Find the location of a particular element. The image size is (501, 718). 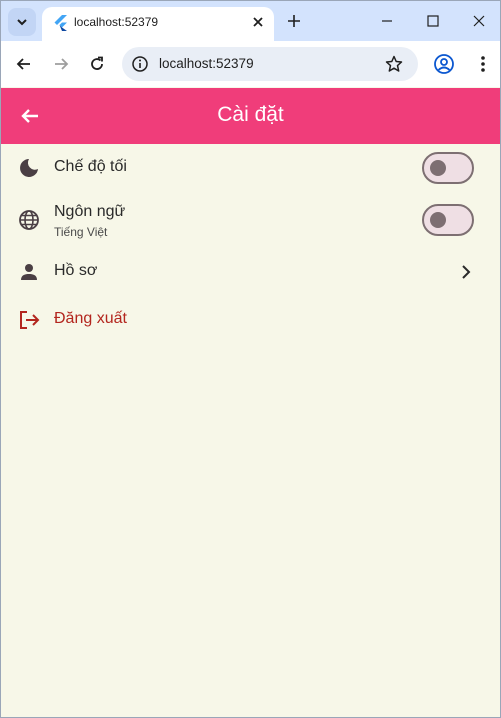

new-tab-icon is located at coordinates (294, 21).